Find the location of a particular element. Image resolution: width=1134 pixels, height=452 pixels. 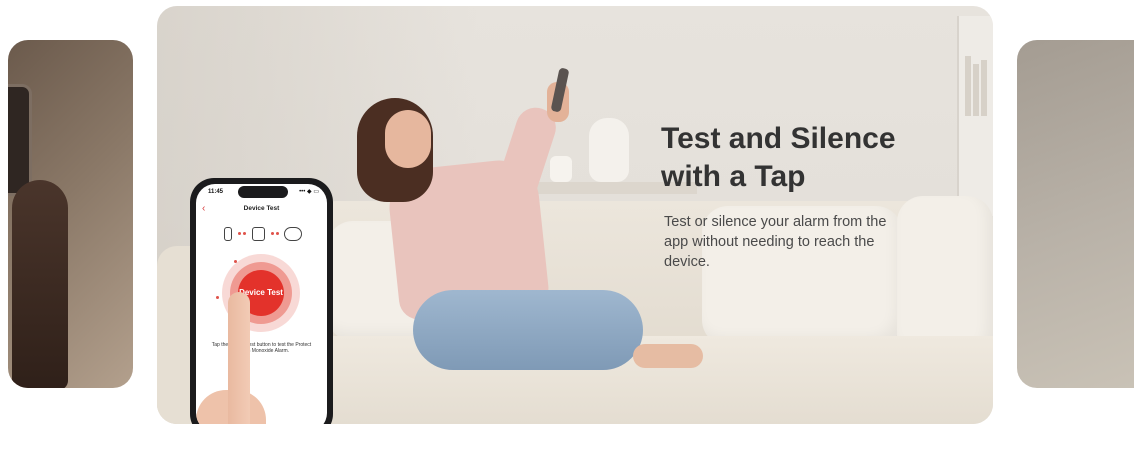

woman-face is located at coordinates (408, 139).